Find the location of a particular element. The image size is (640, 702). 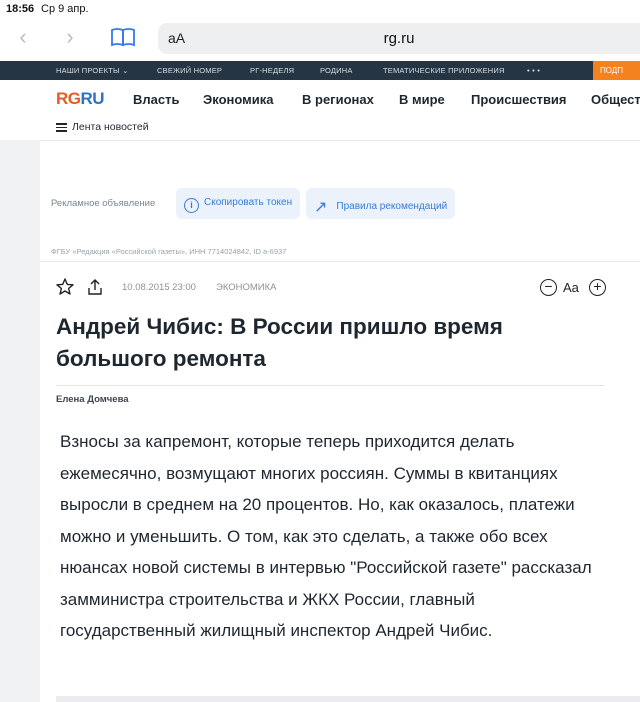

info-icon: i is located at coordinates (191, 205).